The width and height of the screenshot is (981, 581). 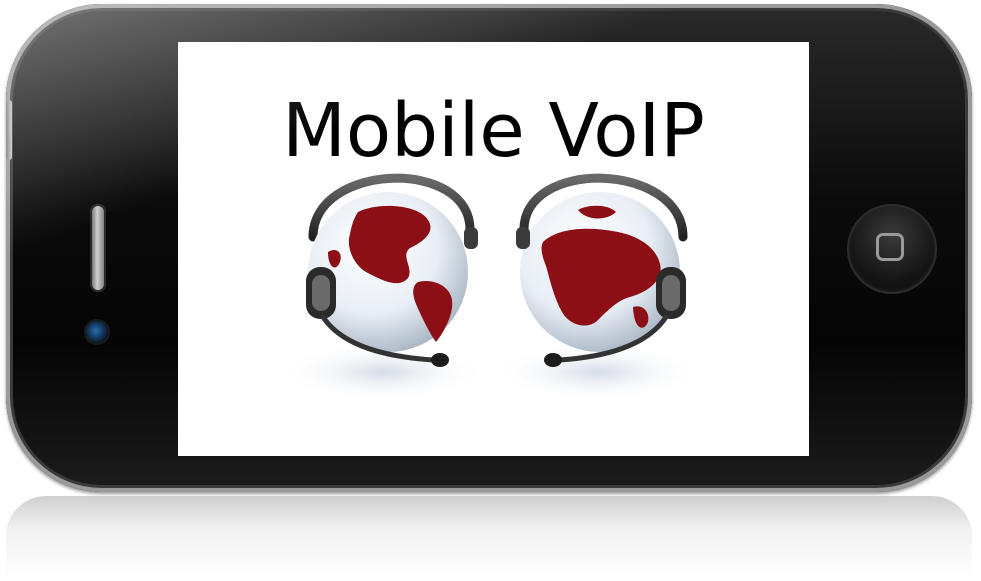 I want to click on speaker-icon, so click(x=98, y=248).